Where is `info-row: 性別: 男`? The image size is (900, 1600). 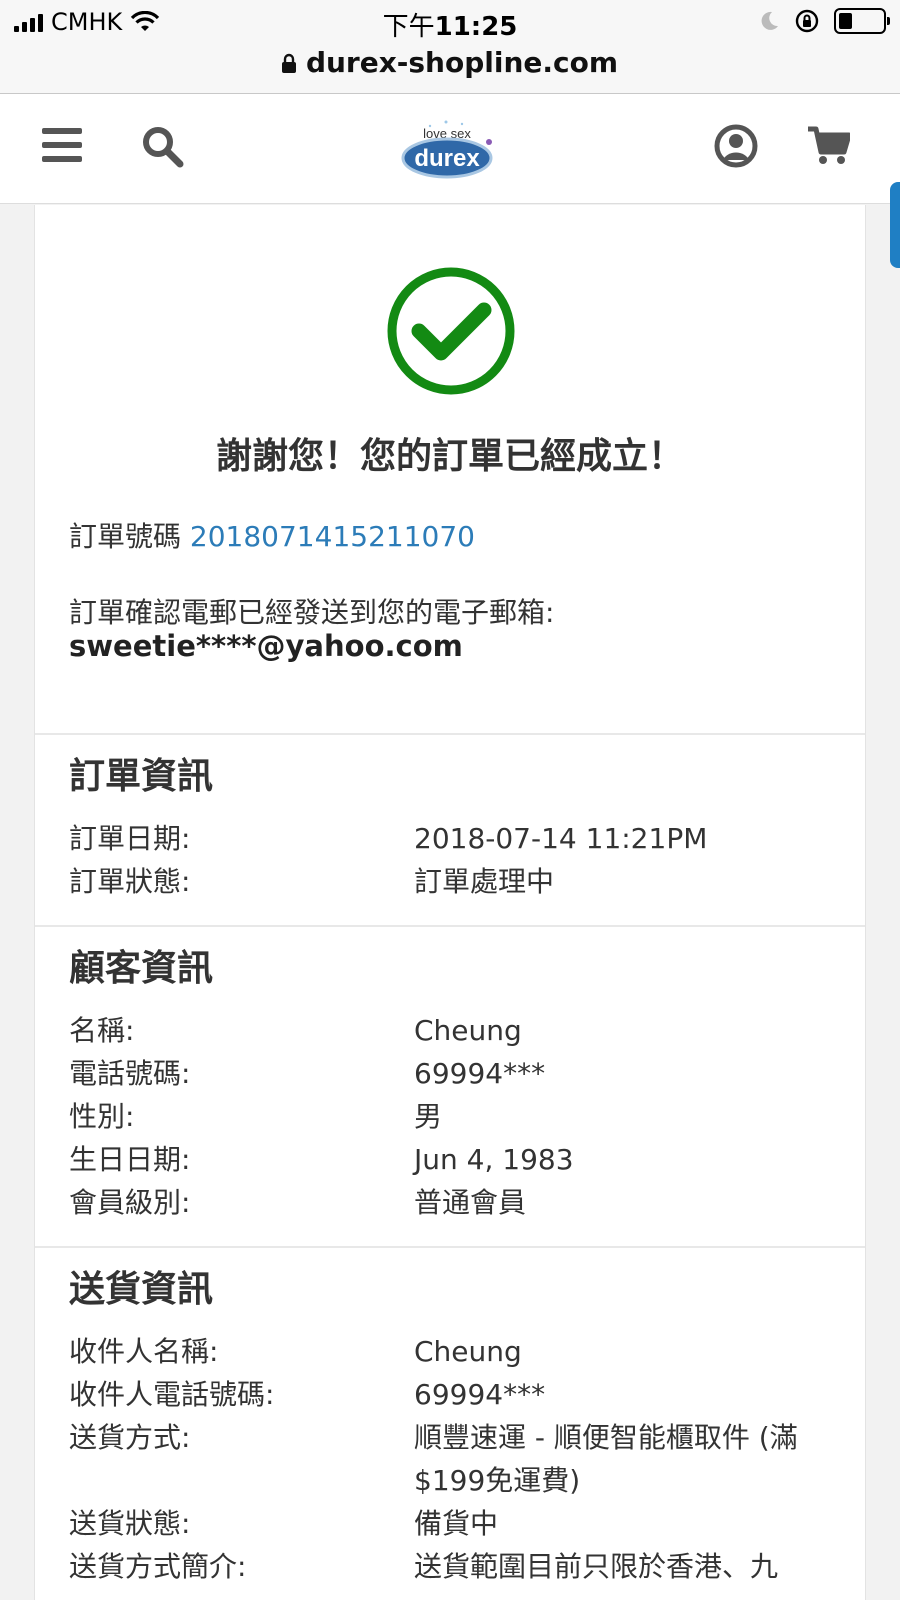 info-row: 性別: 男 is located at coordinates (450, 1116).